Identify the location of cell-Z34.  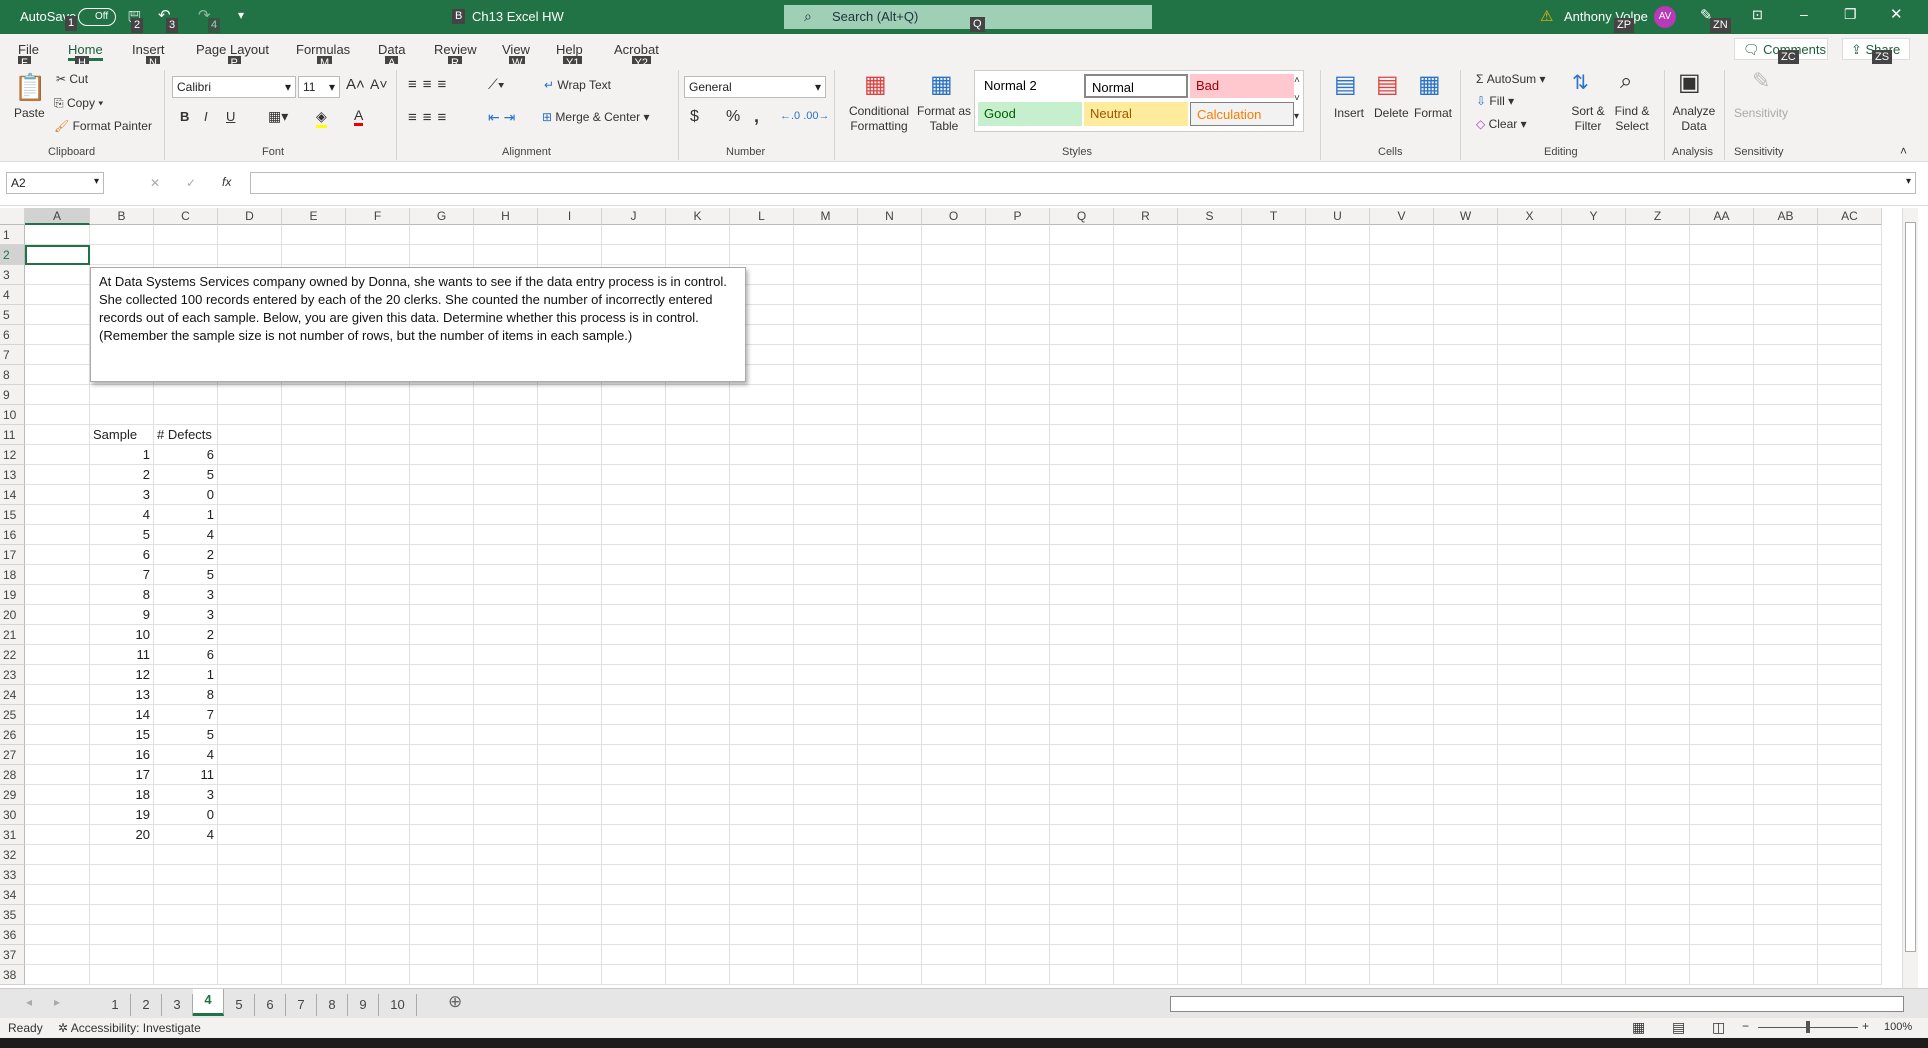
(1658, 895).